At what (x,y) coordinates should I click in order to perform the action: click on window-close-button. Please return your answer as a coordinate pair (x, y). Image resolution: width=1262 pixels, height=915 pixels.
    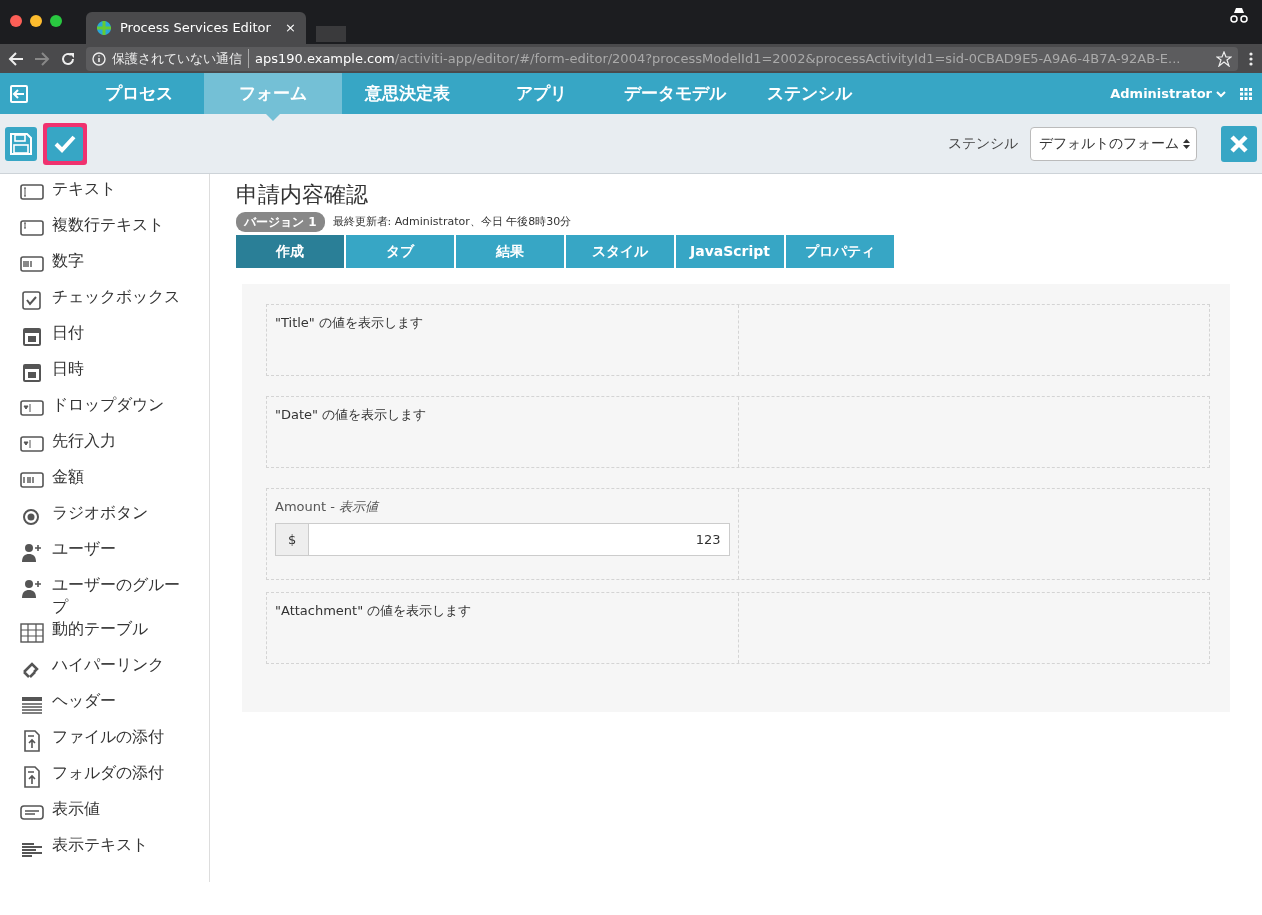
    Looking at the image, I should click on (16, 21).